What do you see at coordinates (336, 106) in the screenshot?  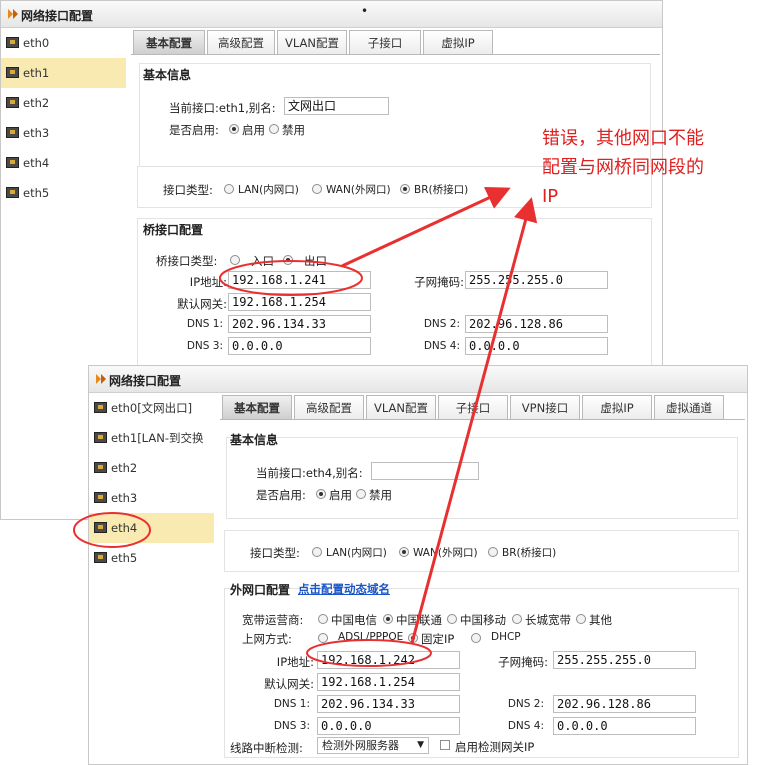 I see `alias-input: 文网出口` at bounding box center [336, 106].